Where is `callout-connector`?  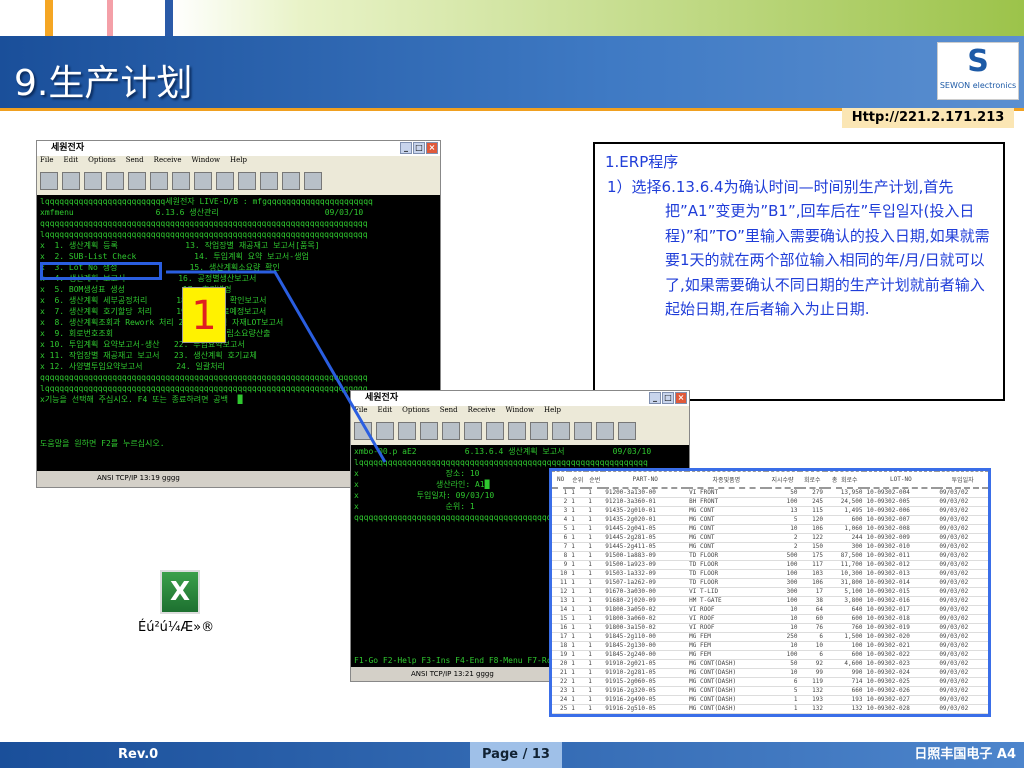 callout-connector is located at coordinates (276, 366).